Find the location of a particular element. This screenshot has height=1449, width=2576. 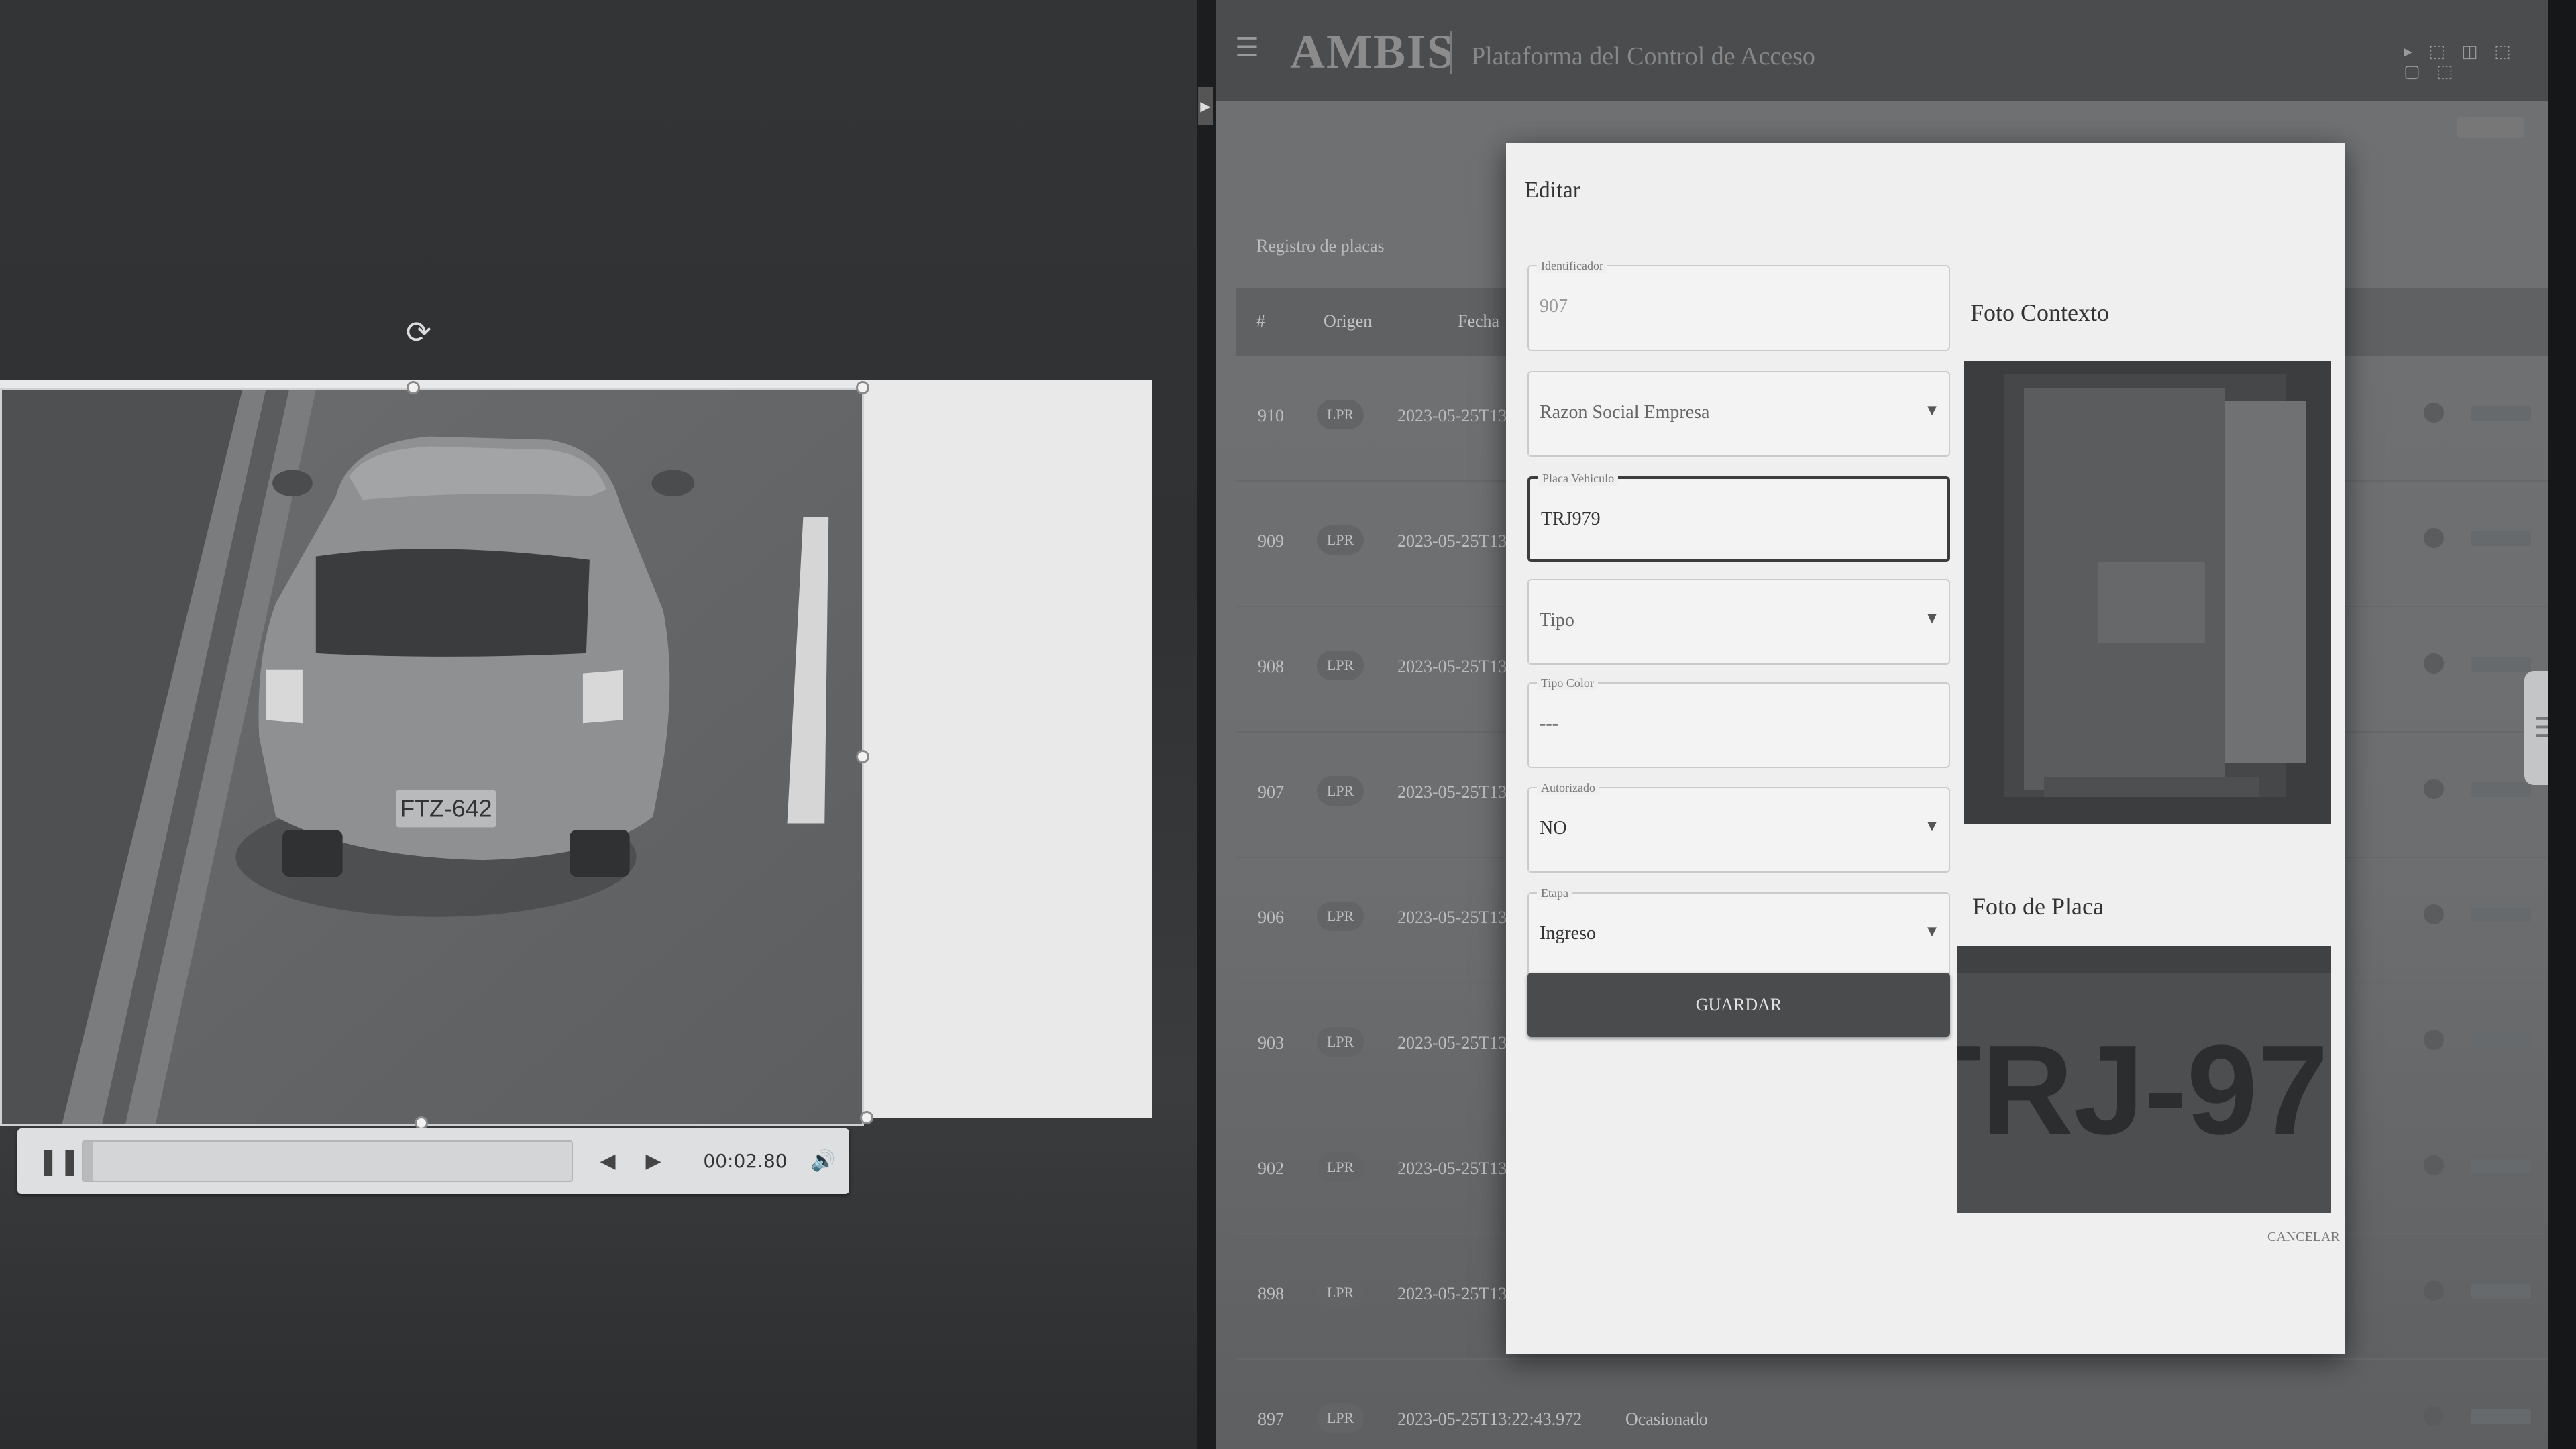

row-date: 2023-05-25T13:22:43.972 is located at coordinates (1489, 1419).